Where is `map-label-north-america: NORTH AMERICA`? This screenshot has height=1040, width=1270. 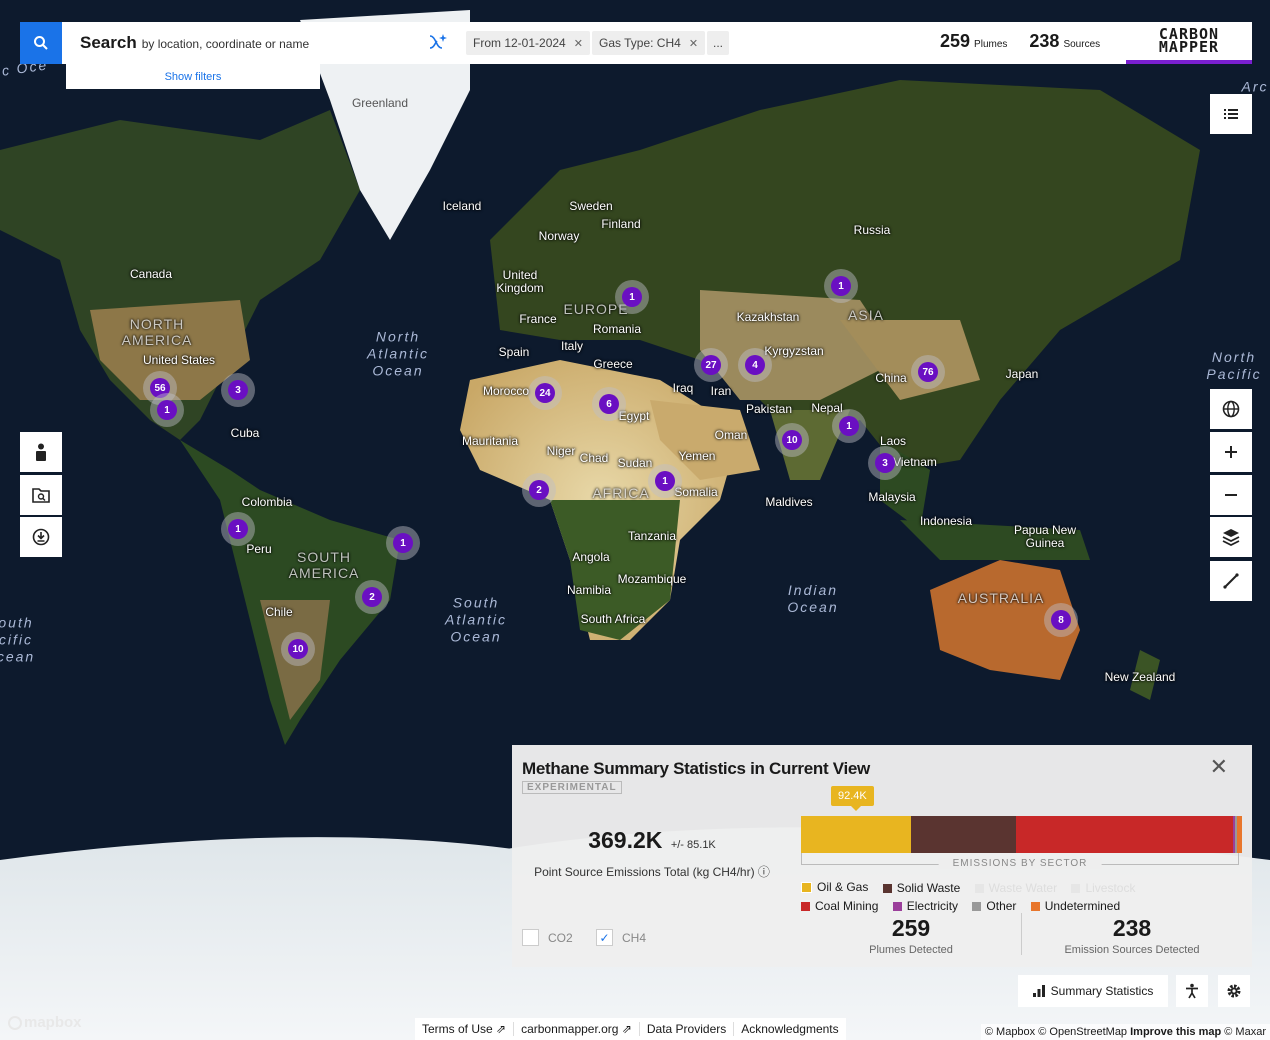
map-label-north-america: NORTH AMERICA is located at coordinates (157, 332).